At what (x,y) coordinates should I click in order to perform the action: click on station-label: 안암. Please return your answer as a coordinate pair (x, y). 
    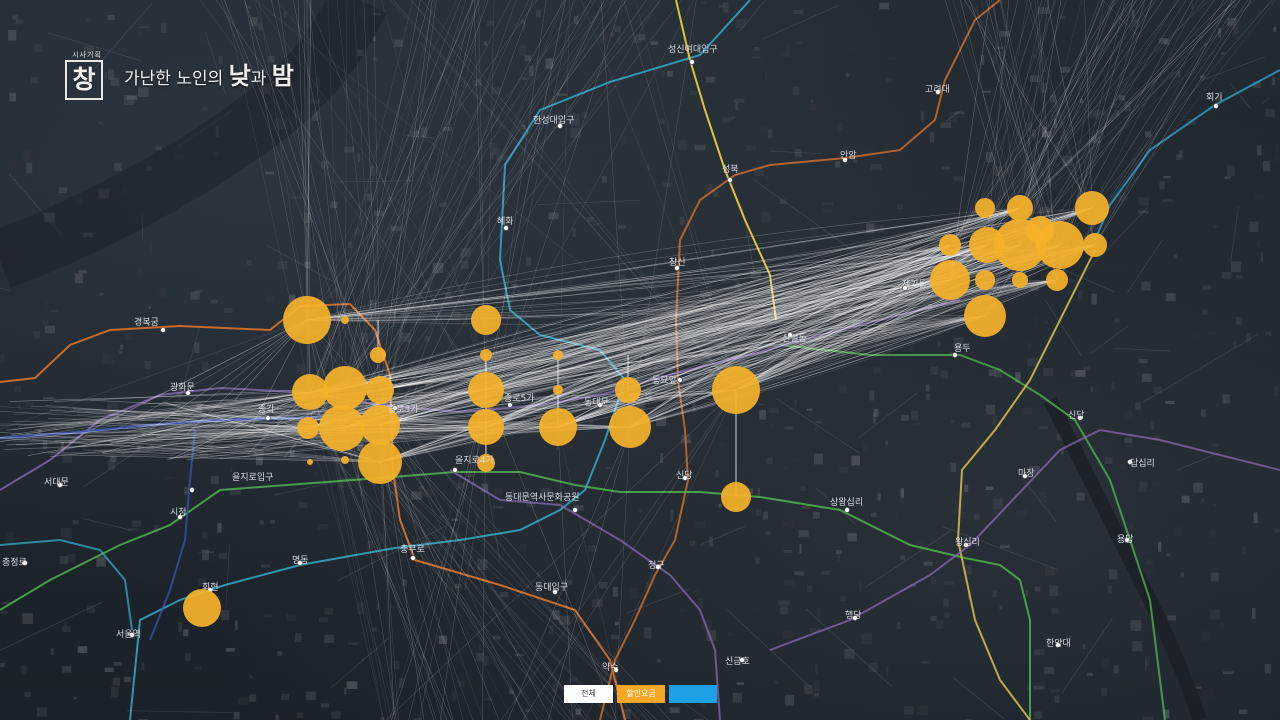
    Looking at the image, I should click on (848, 155).